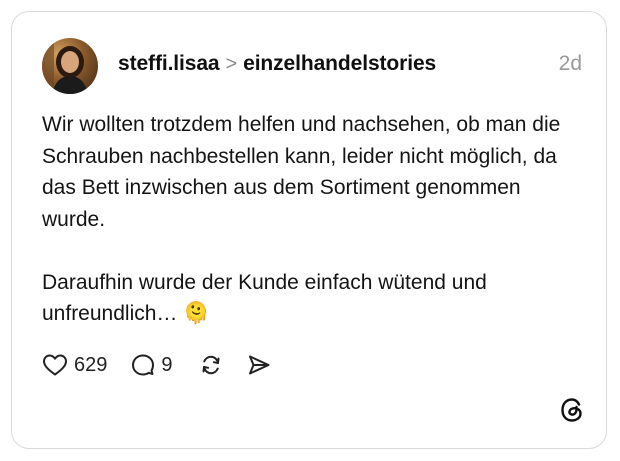 The height and width of the screenshot is (461, 620). I want to click on share-button, so click(259, 365).